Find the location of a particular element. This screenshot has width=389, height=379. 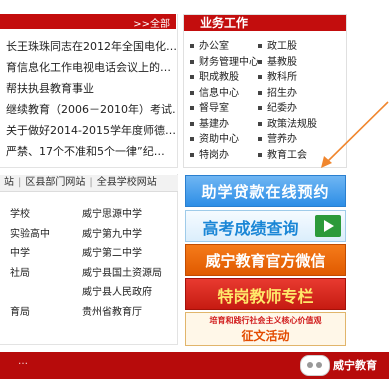

news-item: 帮扶执县教育事业 is located at coordinates (91, 88).